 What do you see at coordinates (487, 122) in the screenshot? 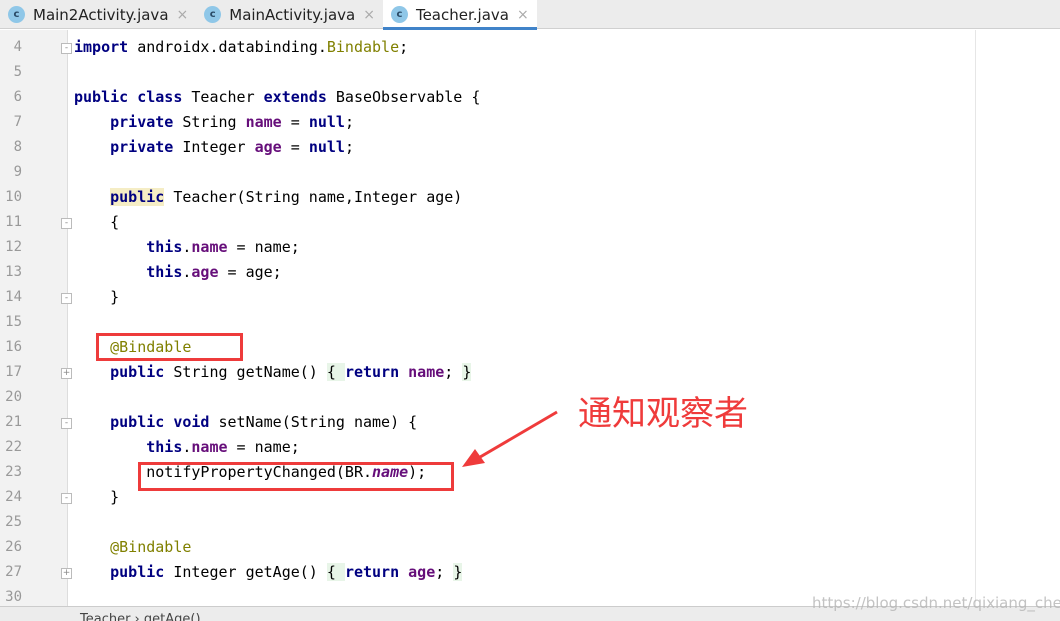
I see `code-line: 7 private String name = null;` at bounding box center [487, 122].